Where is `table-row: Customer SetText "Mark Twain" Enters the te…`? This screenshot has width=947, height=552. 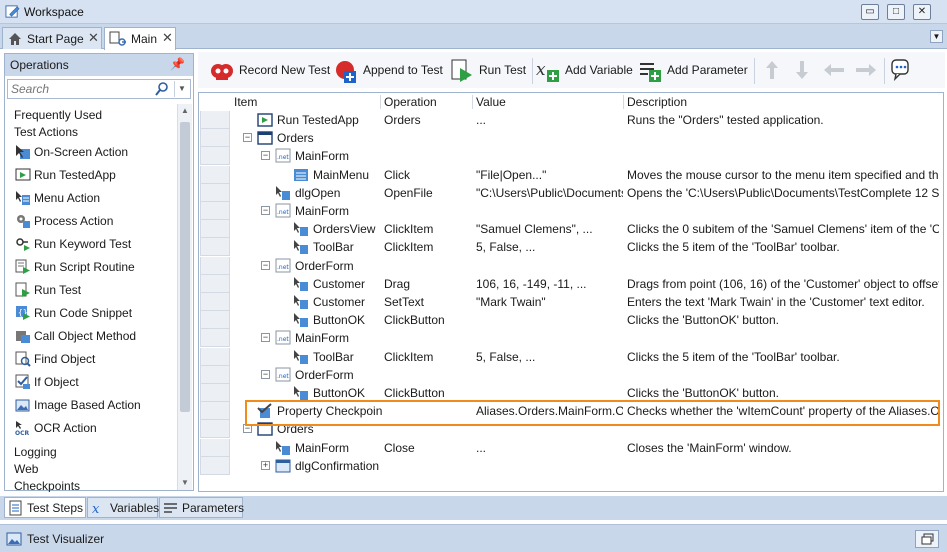
table-row: Customer SetText "Mark Twain" Enters the te… is located at coordinates (587, 302).